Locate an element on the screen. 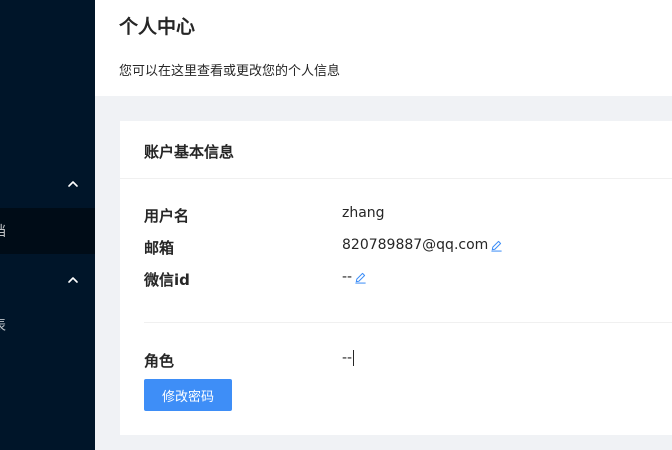  email-value: 820789887@qq.com is located at coordinates (422, 245).